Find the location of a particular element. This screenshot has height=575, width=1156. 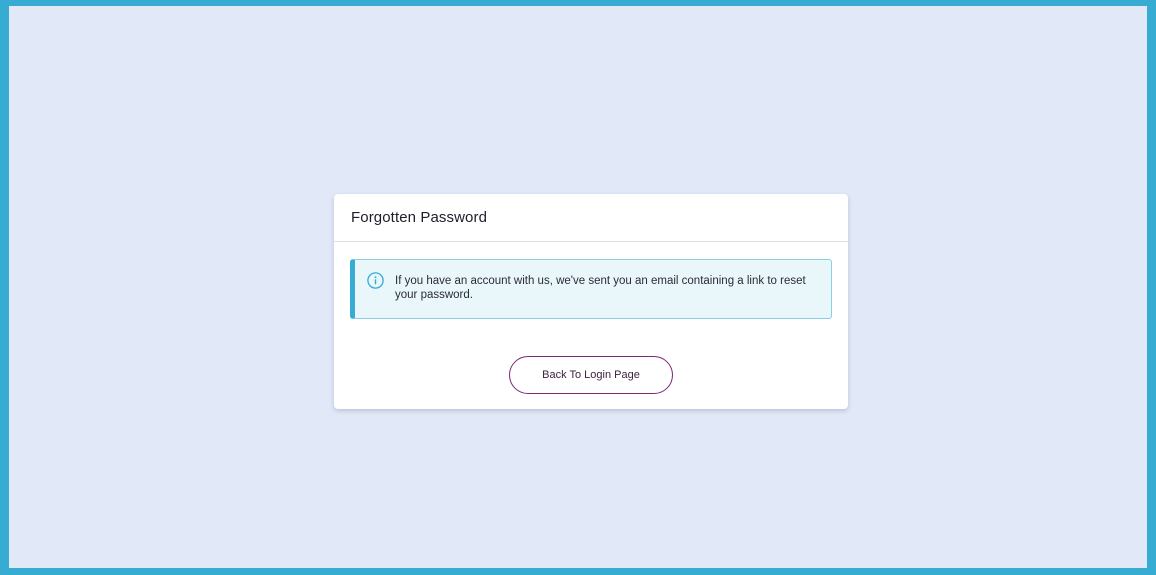

info-circle-icon is located at coordinates (375, 280).